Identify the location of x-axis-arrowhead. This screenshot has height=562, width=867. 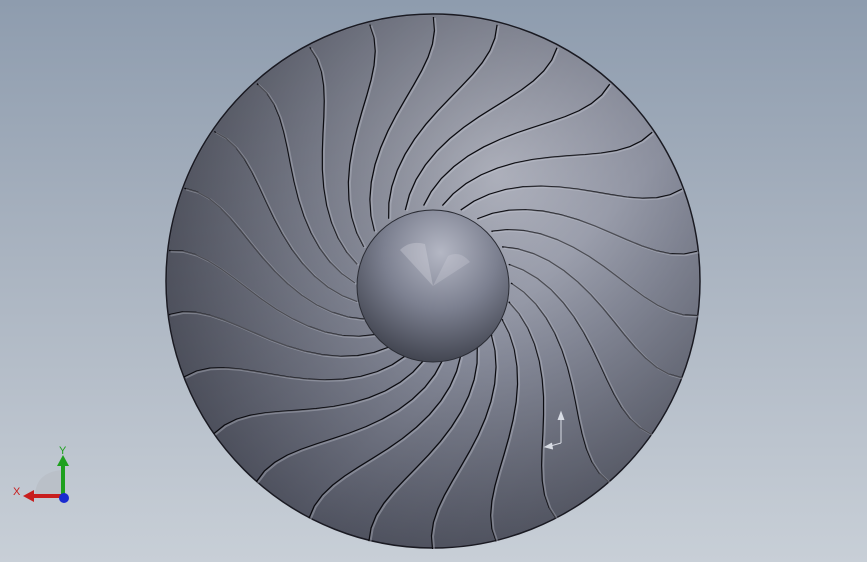
(28, 496).